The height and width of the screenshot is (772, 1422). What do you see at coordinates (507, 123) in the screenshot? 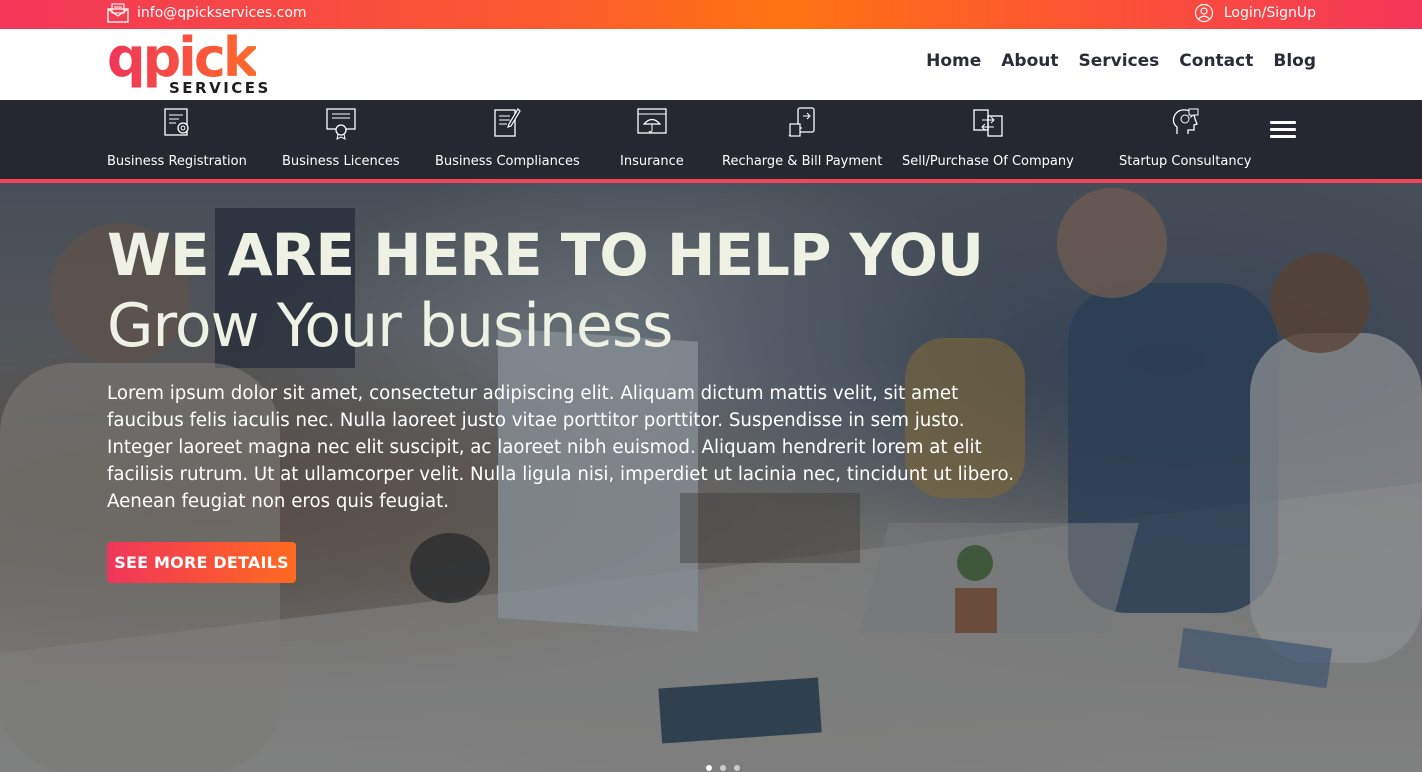
I see `compliance-document-icon` at bounding box center [507, 123].